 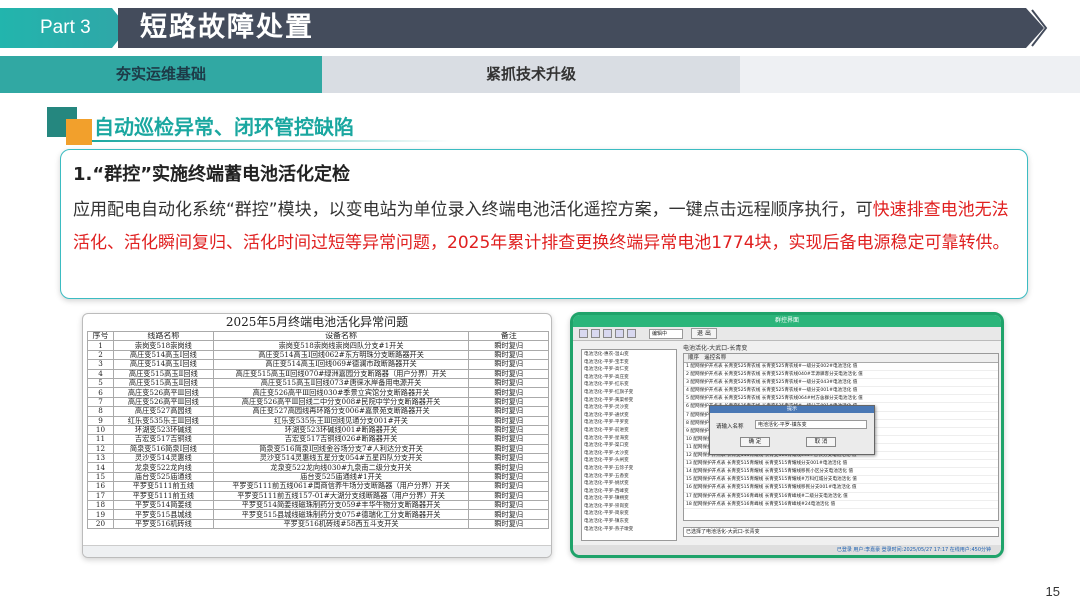 What do you see at coordinates (161, 74) in the screenshot?
I see `tab-foundation: 夯实运维基础` at bounding box center [161, 74].